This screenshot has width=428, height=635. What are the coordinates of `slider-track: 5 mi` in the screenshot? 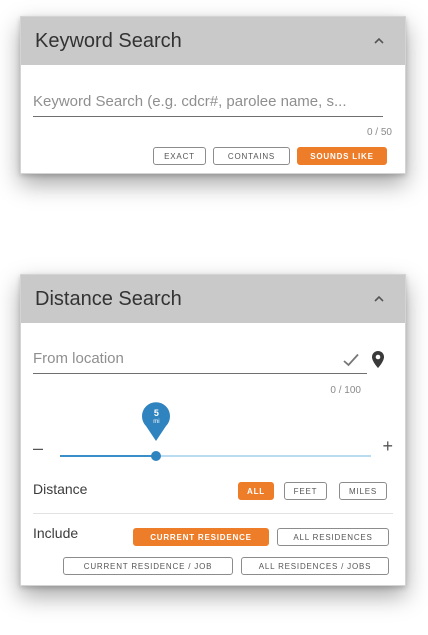 It's located at (215, 431).